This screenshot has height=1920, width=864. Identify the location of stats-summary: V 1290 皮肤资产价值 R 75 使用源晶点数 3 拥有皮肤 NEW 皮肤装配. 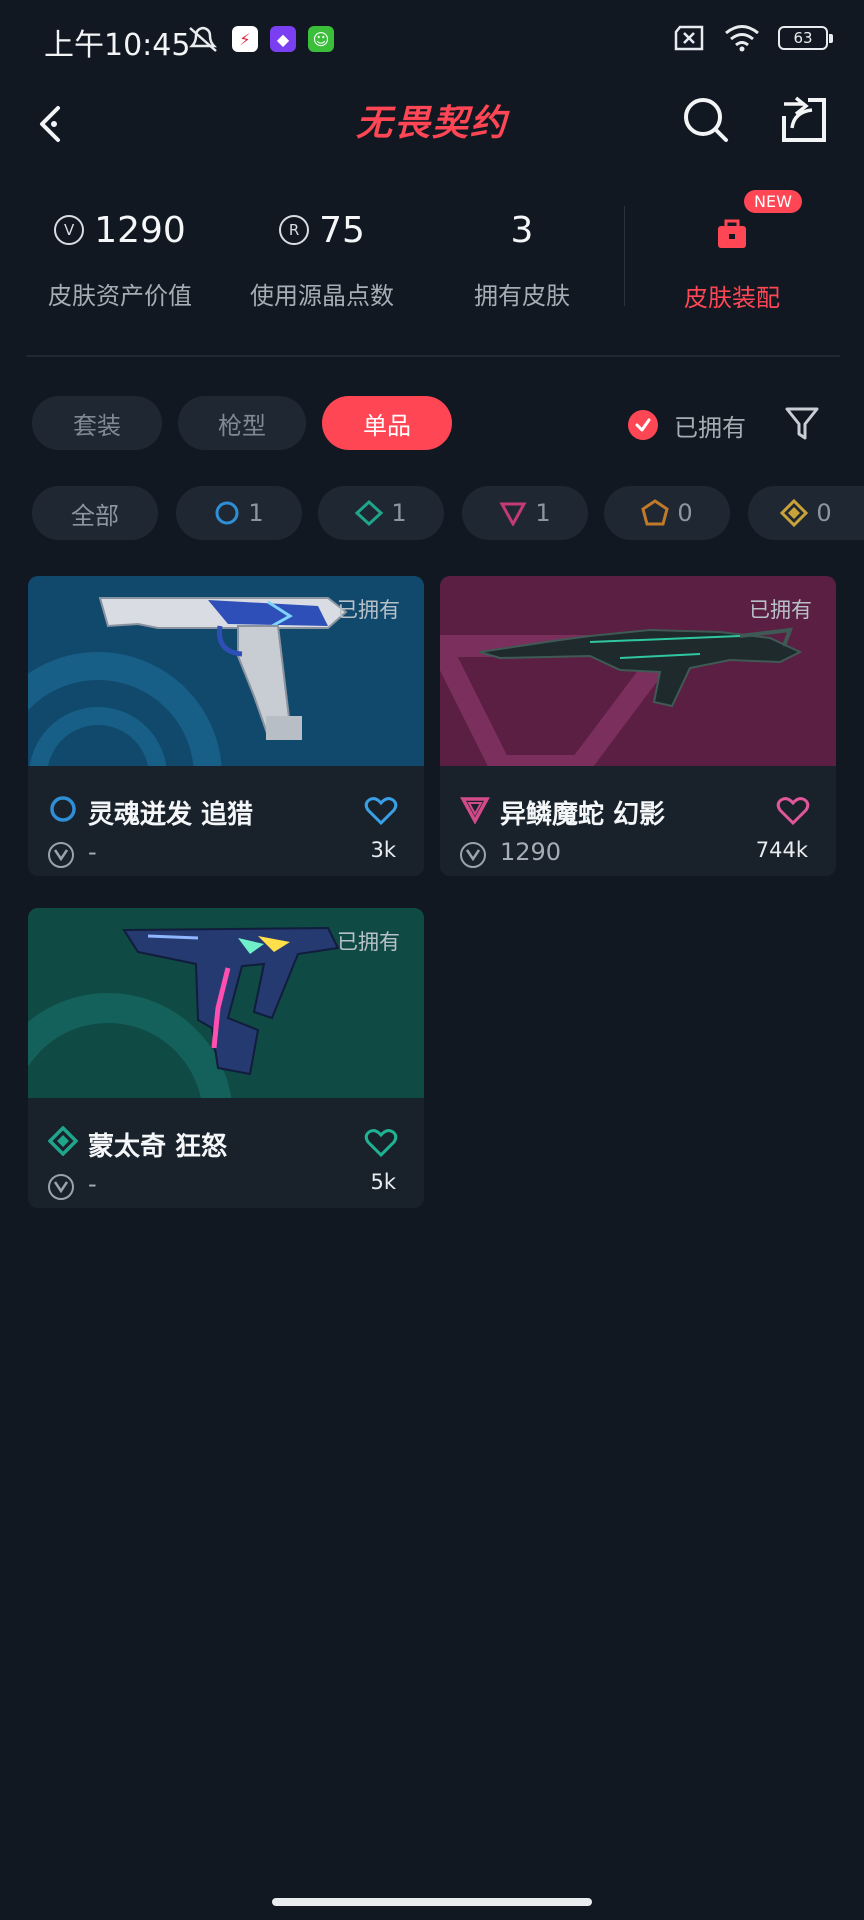
(432, 268).